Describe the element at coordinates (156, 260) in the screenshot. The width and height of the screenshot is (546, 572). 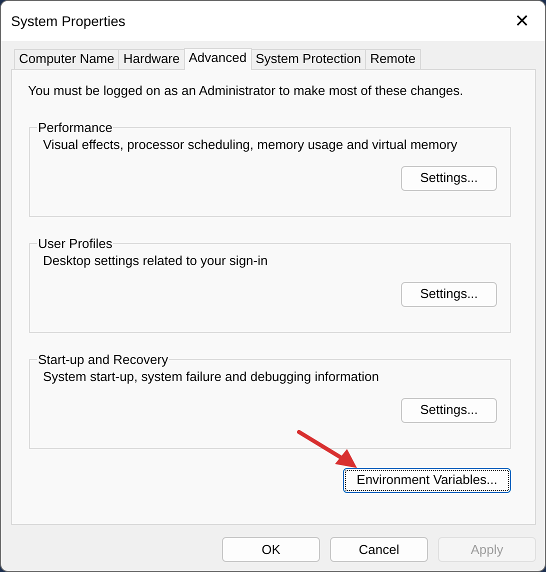
I see `group-description: Desktop settings related to your sign-in` at that location.